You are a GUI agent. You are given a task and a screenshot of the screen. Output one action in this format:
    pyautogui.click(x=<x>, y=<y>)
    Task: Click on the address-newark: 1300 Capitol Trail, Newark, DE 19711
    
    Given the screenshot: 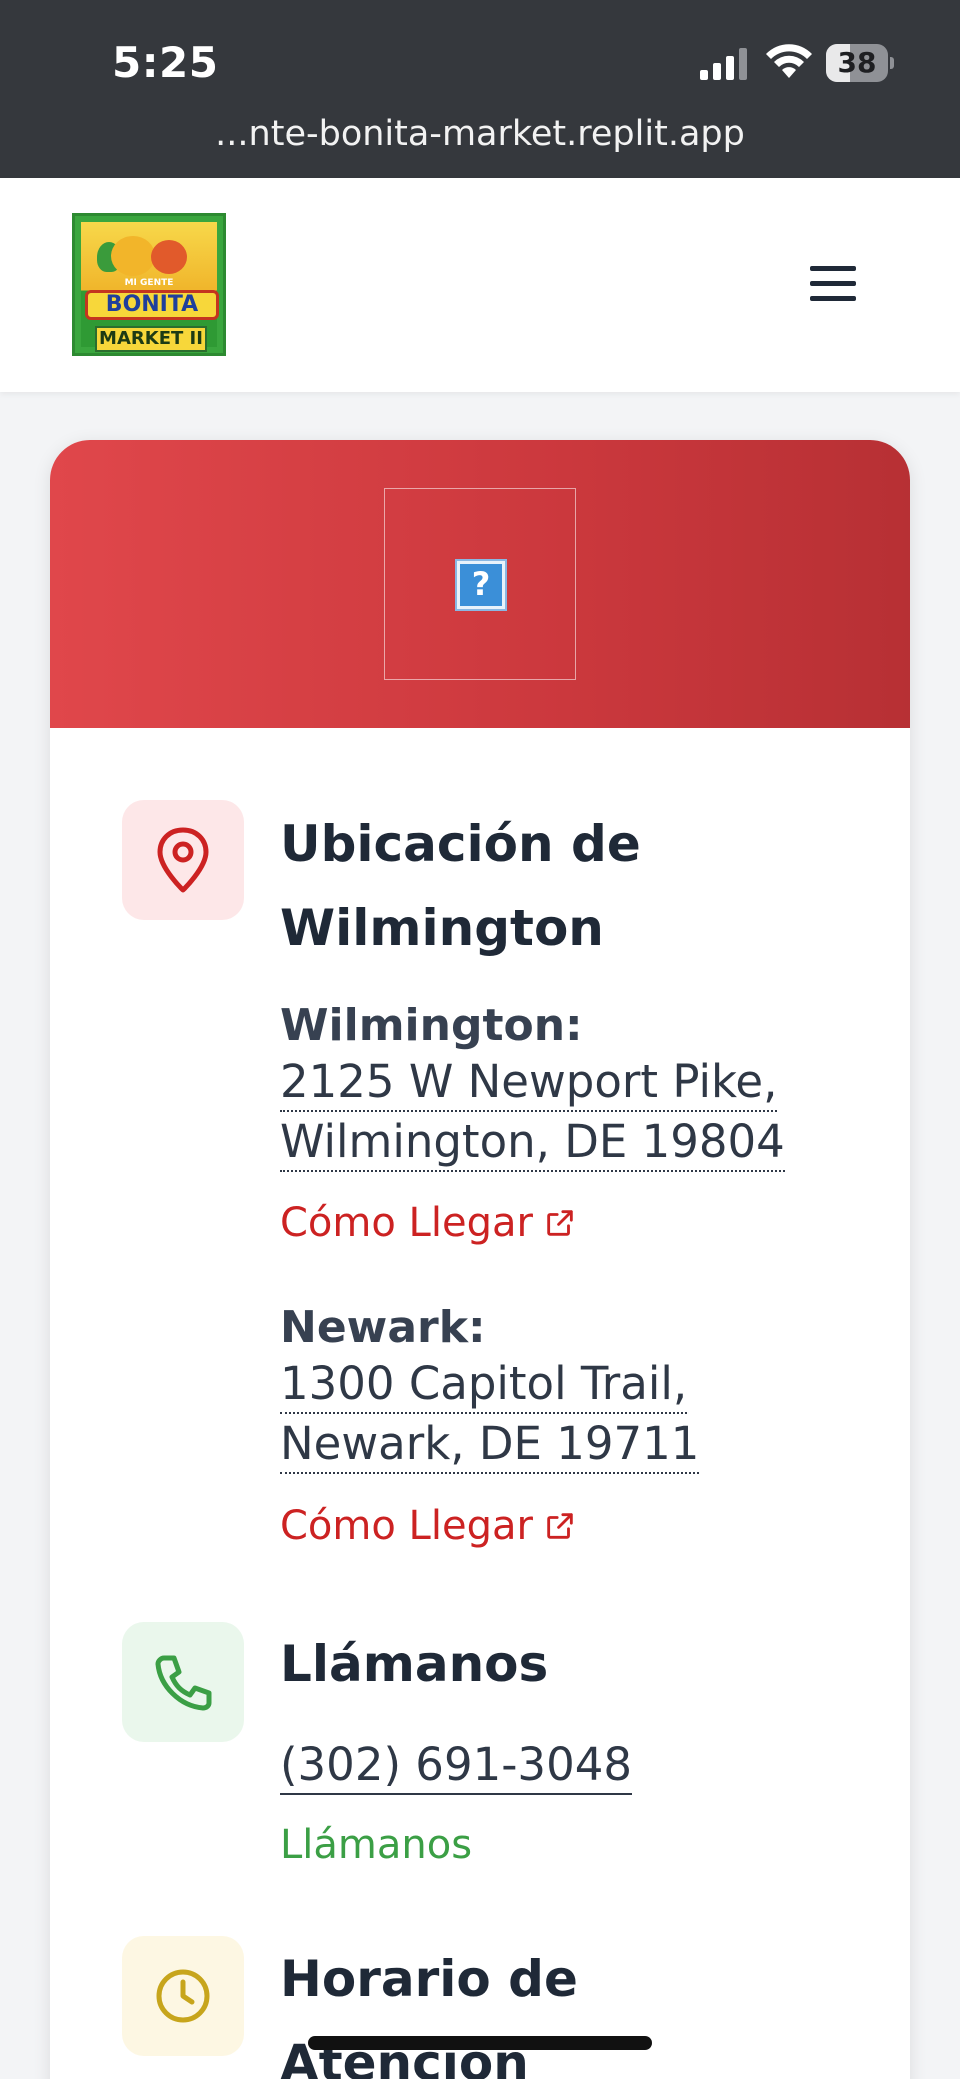 What is the action you would take?
    pyautogui.click(x=490, y=1414)
    